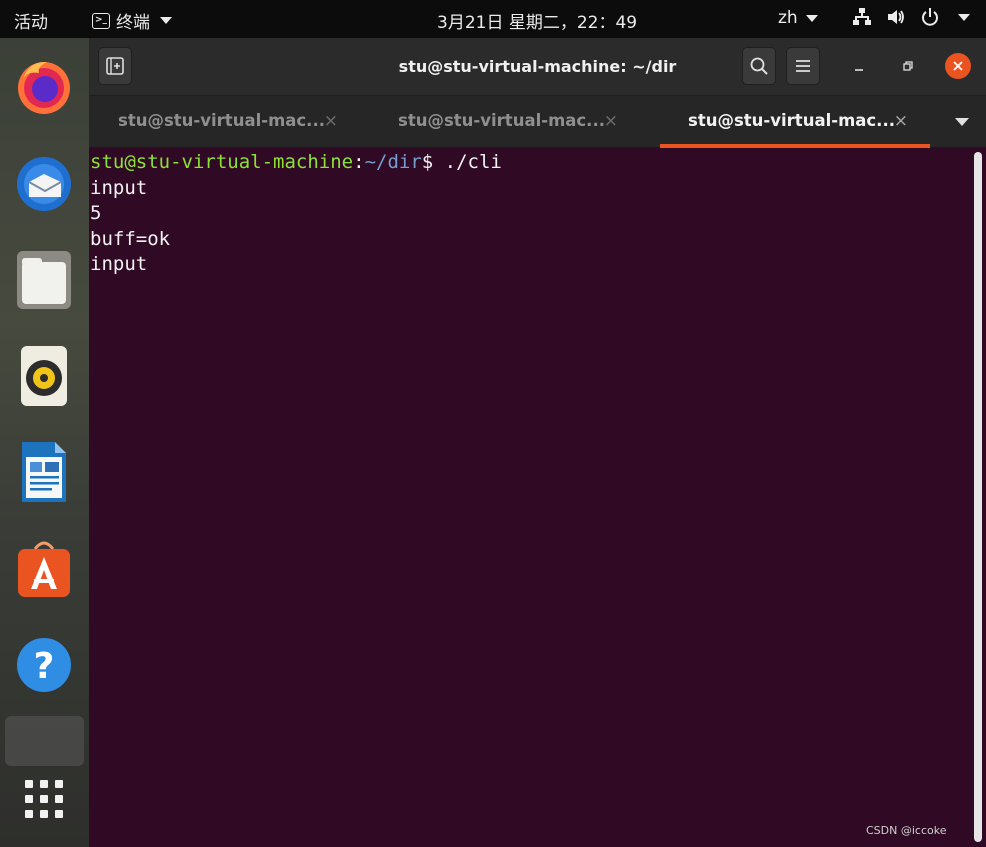 The image size is (986, 847). I want to click on rhythmbox-icon, so click(44, 376).